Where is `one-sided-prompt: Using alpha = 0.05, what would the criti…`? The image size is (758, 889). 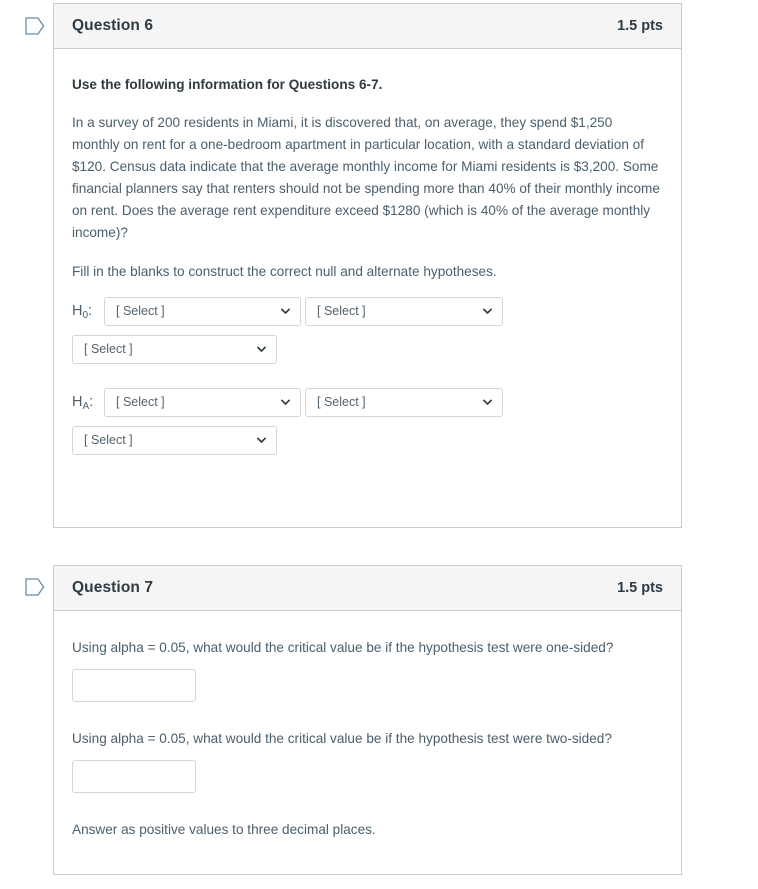 one-sided-prompt: Using alpha = 0.05, what would the criti… is located at coordinates (343, 647).